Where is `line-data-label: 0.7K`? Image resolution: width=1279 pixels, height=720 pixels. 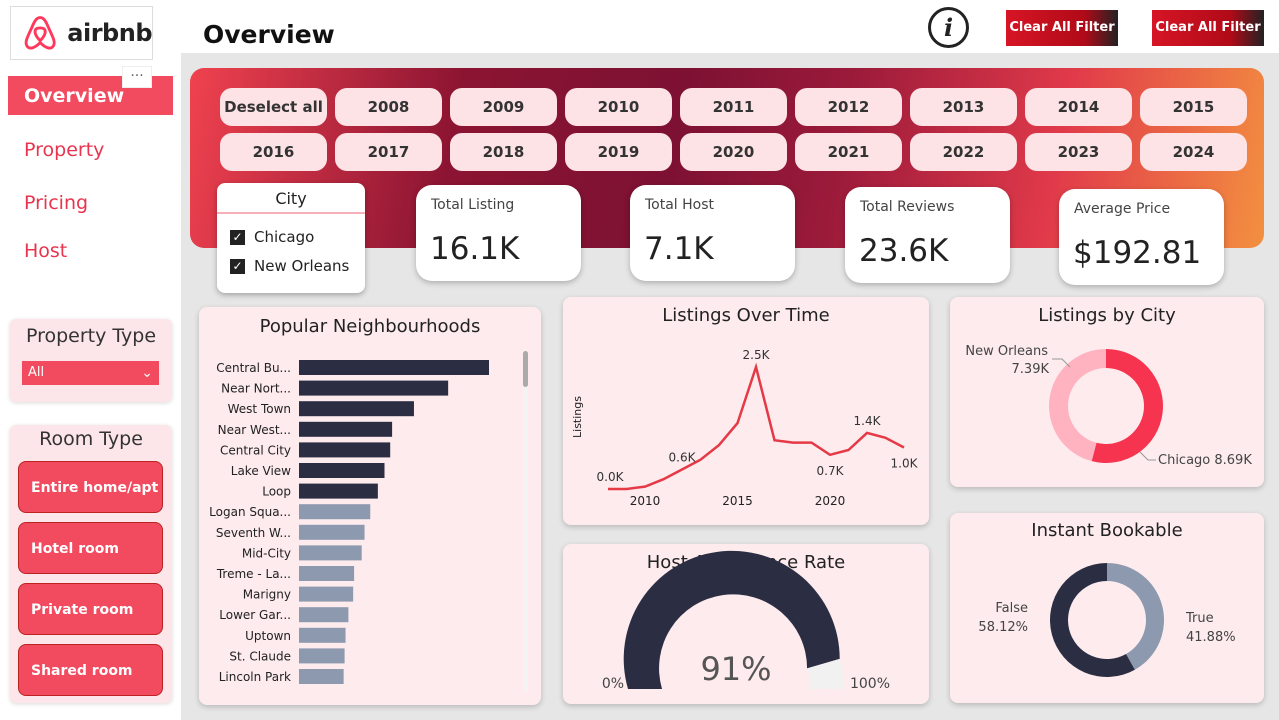 line-data-label: 0.7K is located at coordinates (831, 471).